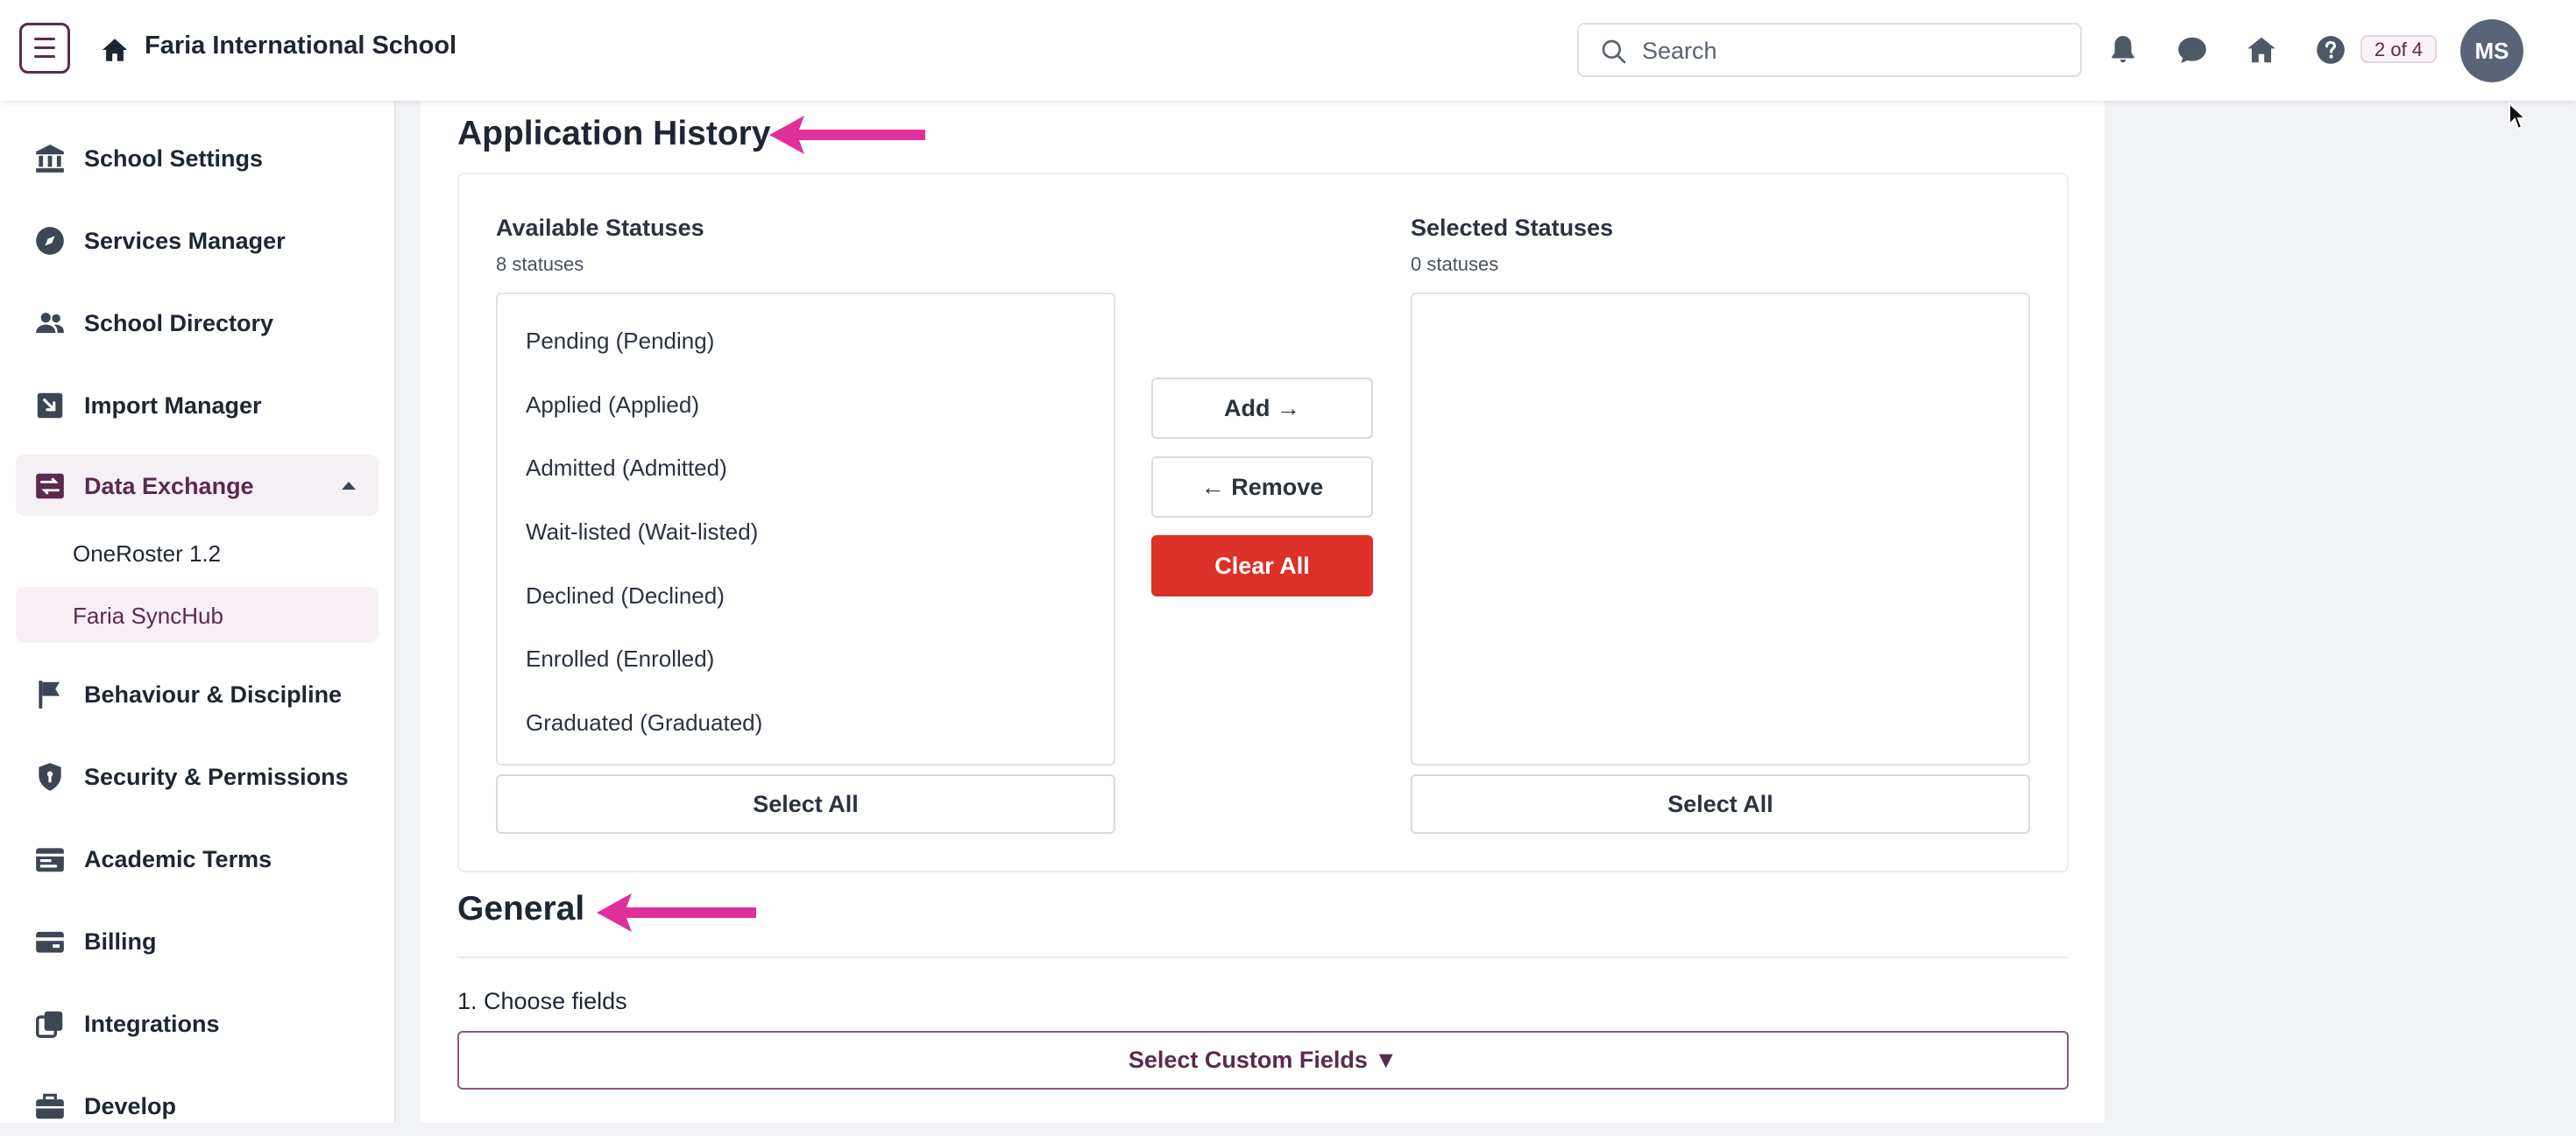  I want to click on select-custom-fields-button: Select Custom Fields ▼, so click(1263, 1060).